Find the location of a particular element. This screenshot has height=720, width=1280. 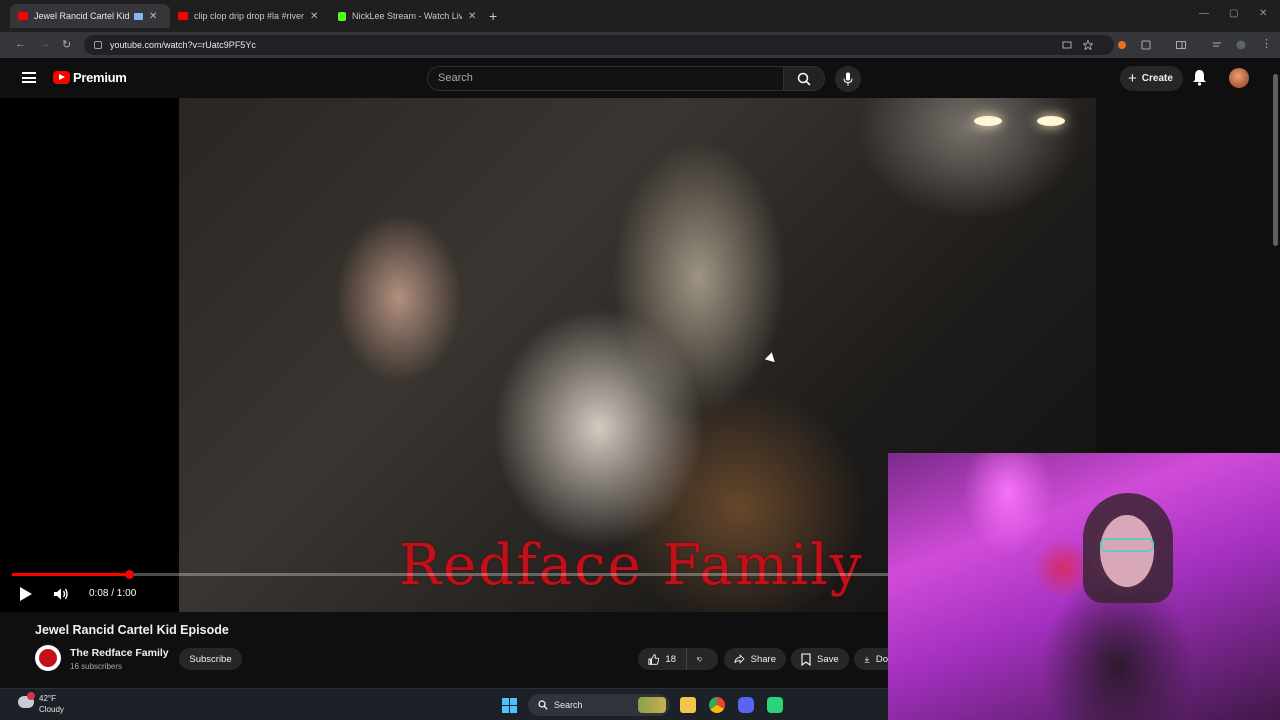

address-bar: youtube.com/watch?v=rUatc9PF5Yc is located at coordinates (599, 45).